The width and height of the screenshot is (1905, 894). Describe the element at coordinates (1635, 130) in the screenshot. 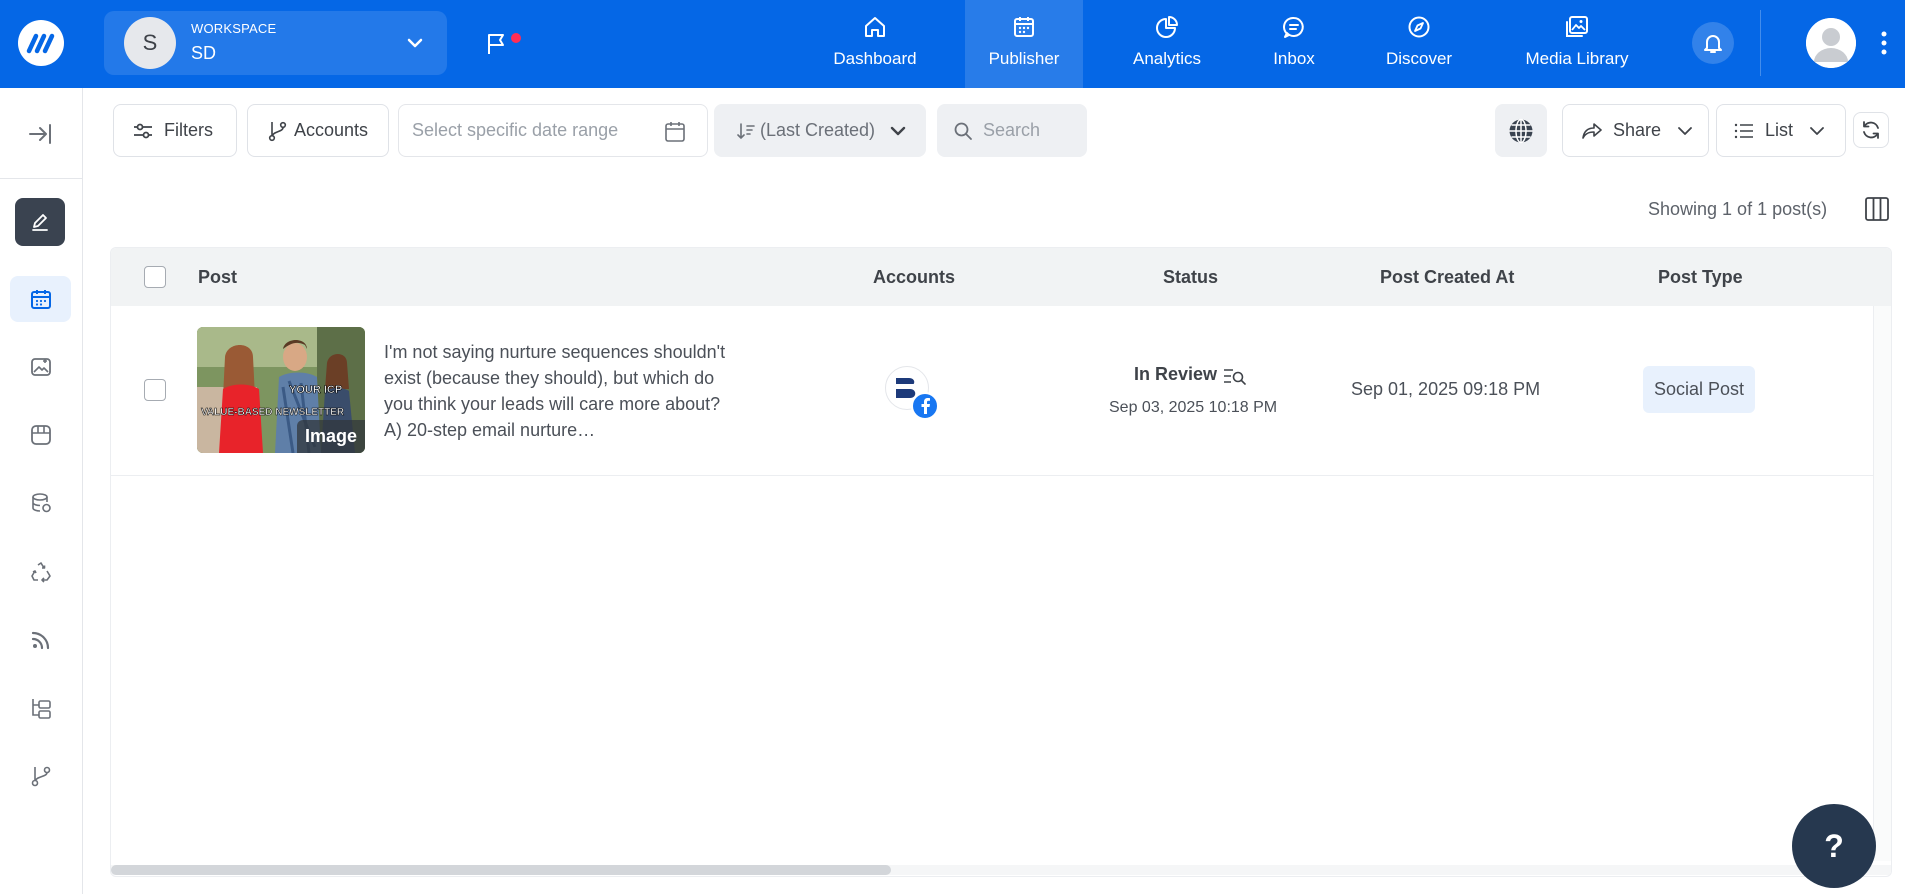

I see `share-button: Share` at that location.